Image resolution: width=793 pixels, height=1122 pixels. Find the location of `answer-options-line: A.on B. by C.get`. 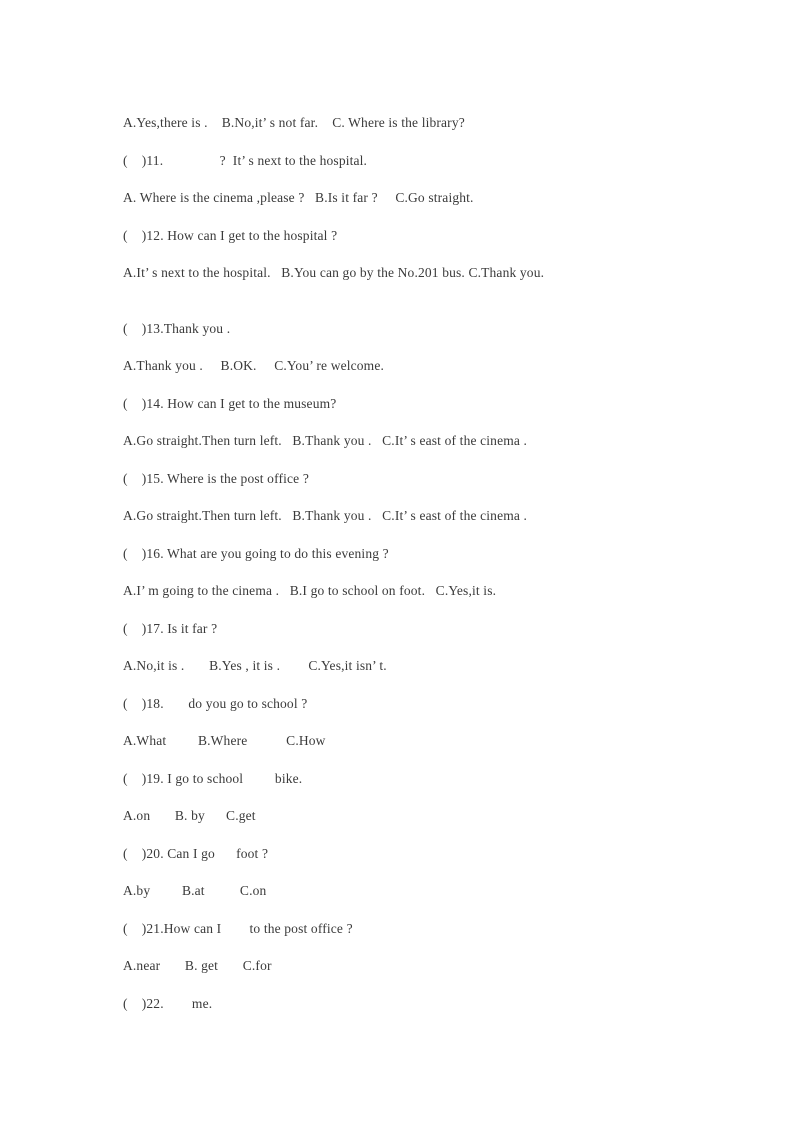

answer-options-line: A.on B. by C.get is located at coordinates (189, 815).